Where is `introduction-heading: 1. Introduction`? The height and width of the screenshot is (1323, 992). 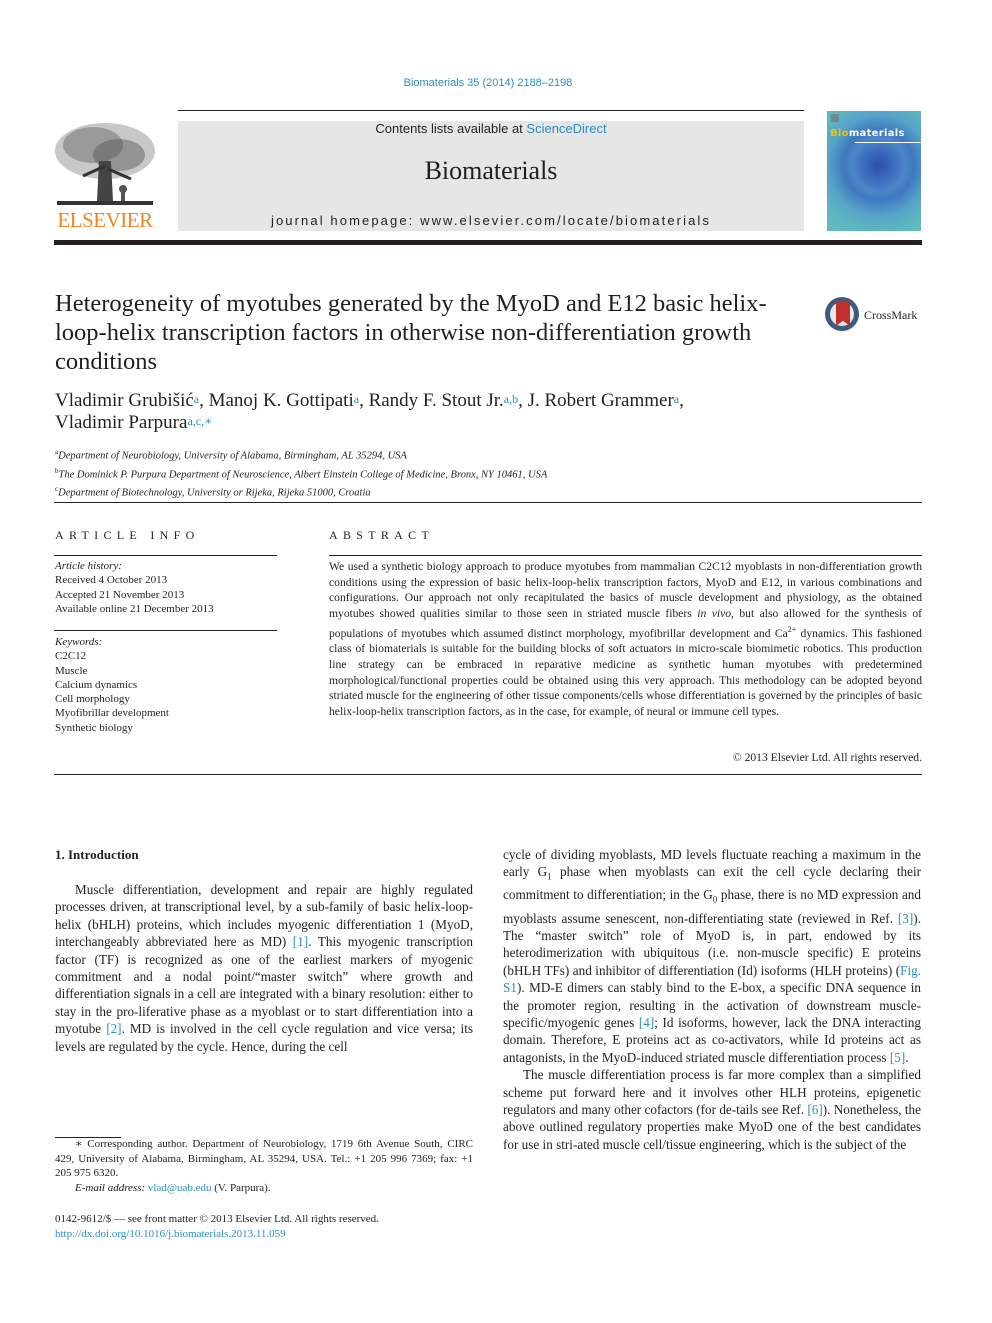
introduction-heading: 1. Introduction is located at coordinates (97, 854).